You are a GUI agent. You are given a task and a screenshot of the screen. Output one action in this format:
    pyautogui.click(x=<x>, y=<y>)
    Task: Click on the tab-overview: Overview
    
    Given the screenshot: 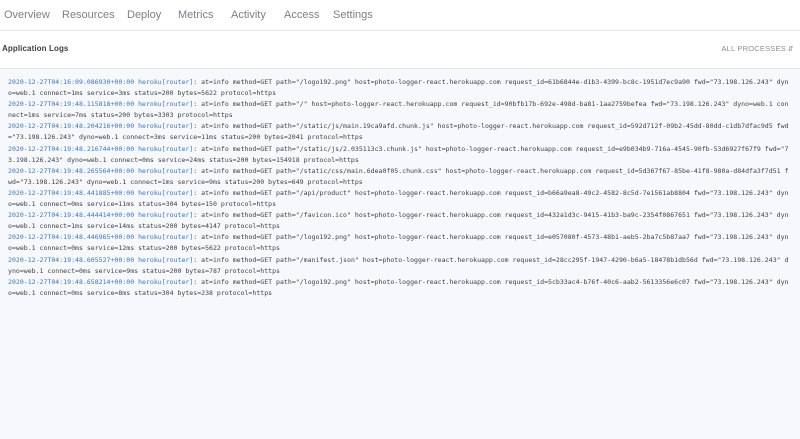 What is the action you would take?
    pyautogui.click(x=27, y=15)
    